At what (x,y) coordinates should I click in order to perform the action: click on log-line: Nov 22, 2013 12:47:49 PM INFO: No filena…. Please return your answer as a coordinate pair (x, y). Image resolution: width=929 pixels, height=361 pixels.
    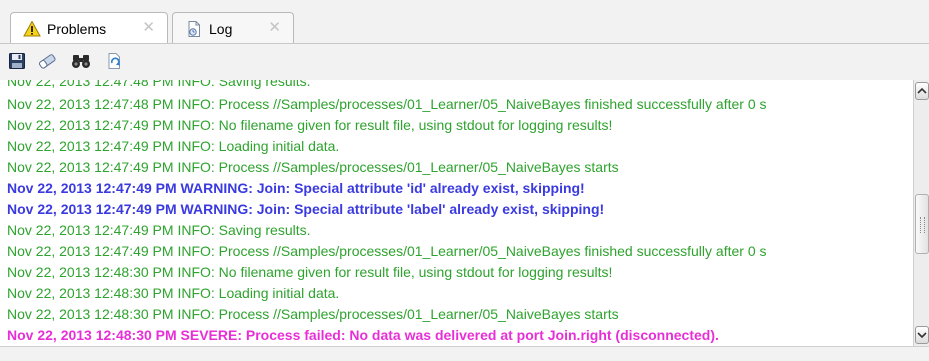
    Looking at the image, I should click on (310, 125).